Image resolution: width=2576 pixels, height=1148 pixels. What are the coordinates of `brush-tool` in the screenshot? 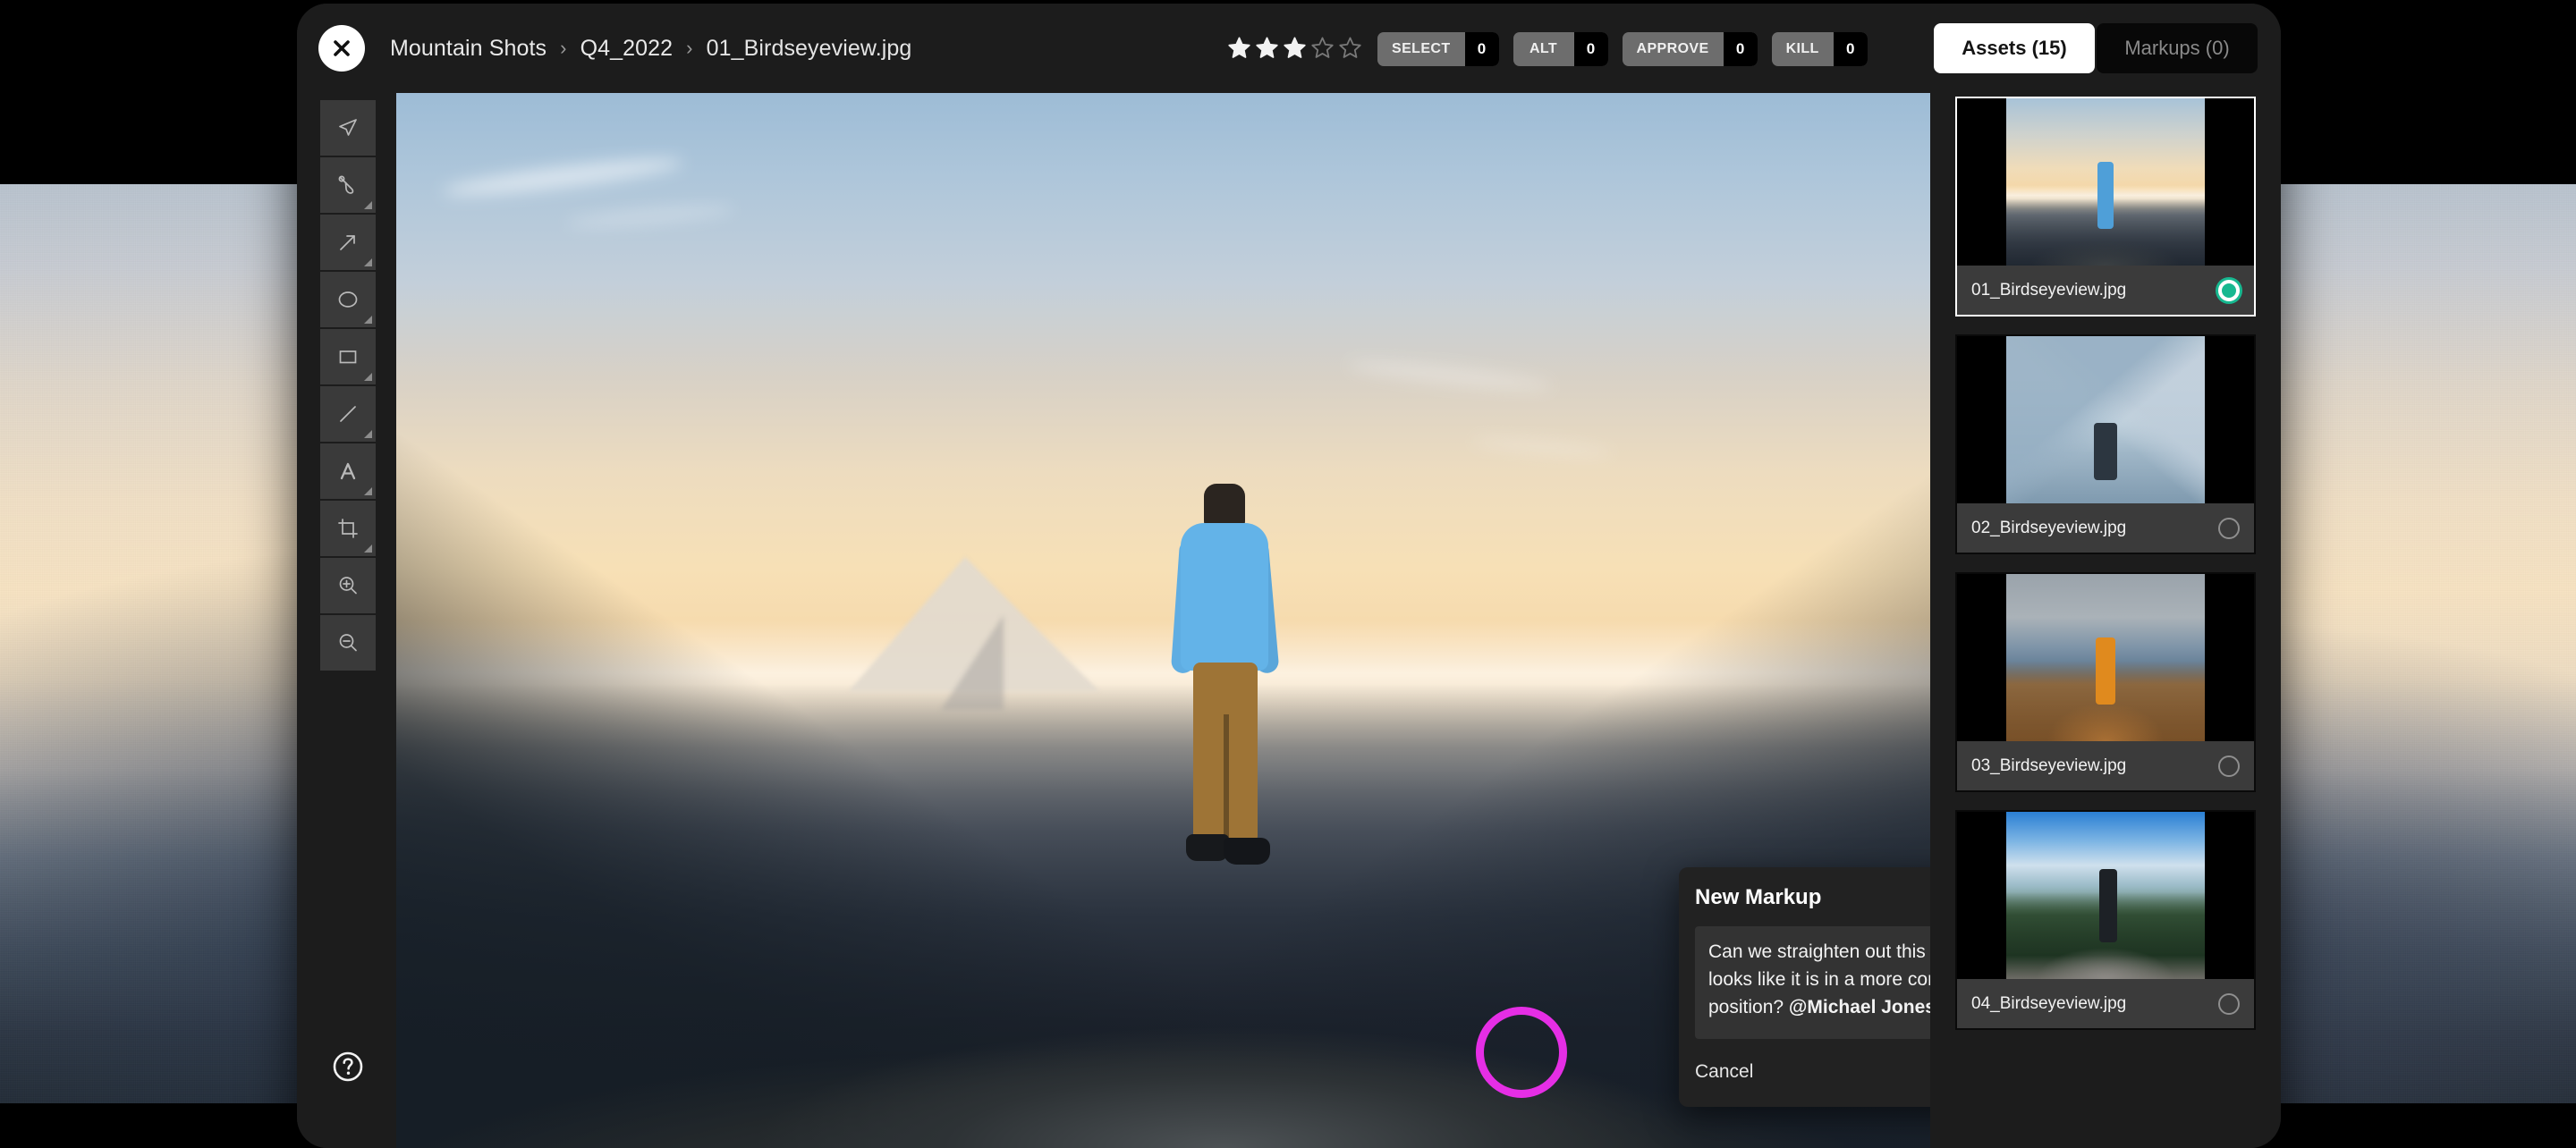 It's located at (348, 185).